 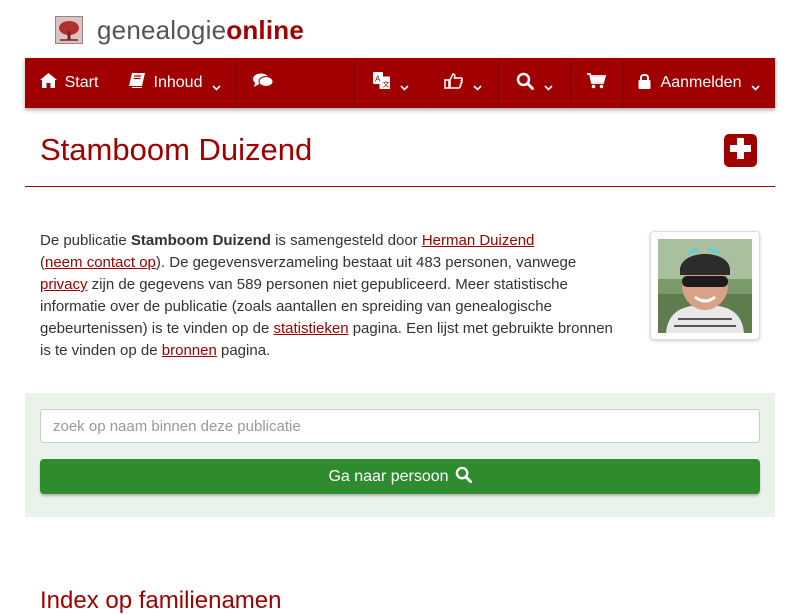 What do you see at coordinates (69, 30) in the screenshot?
I see `tree-icon` at bounding box center [69, 30].